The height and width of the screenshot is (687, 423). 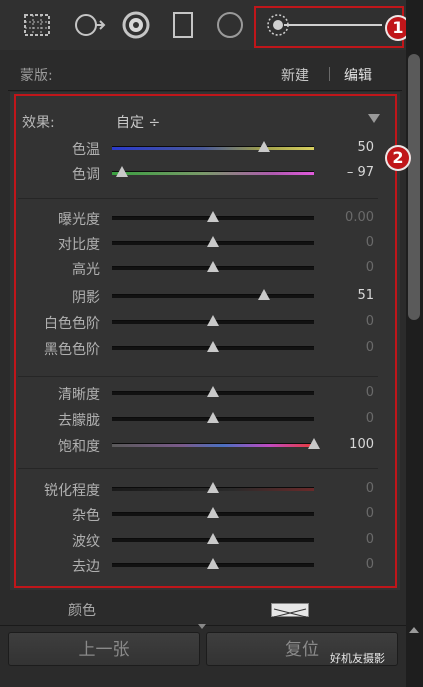 What do you see at coordinates (414, 630) in the screenshot?
I see `scroll-up-arrow-icon` at bounding box center [414, 630].